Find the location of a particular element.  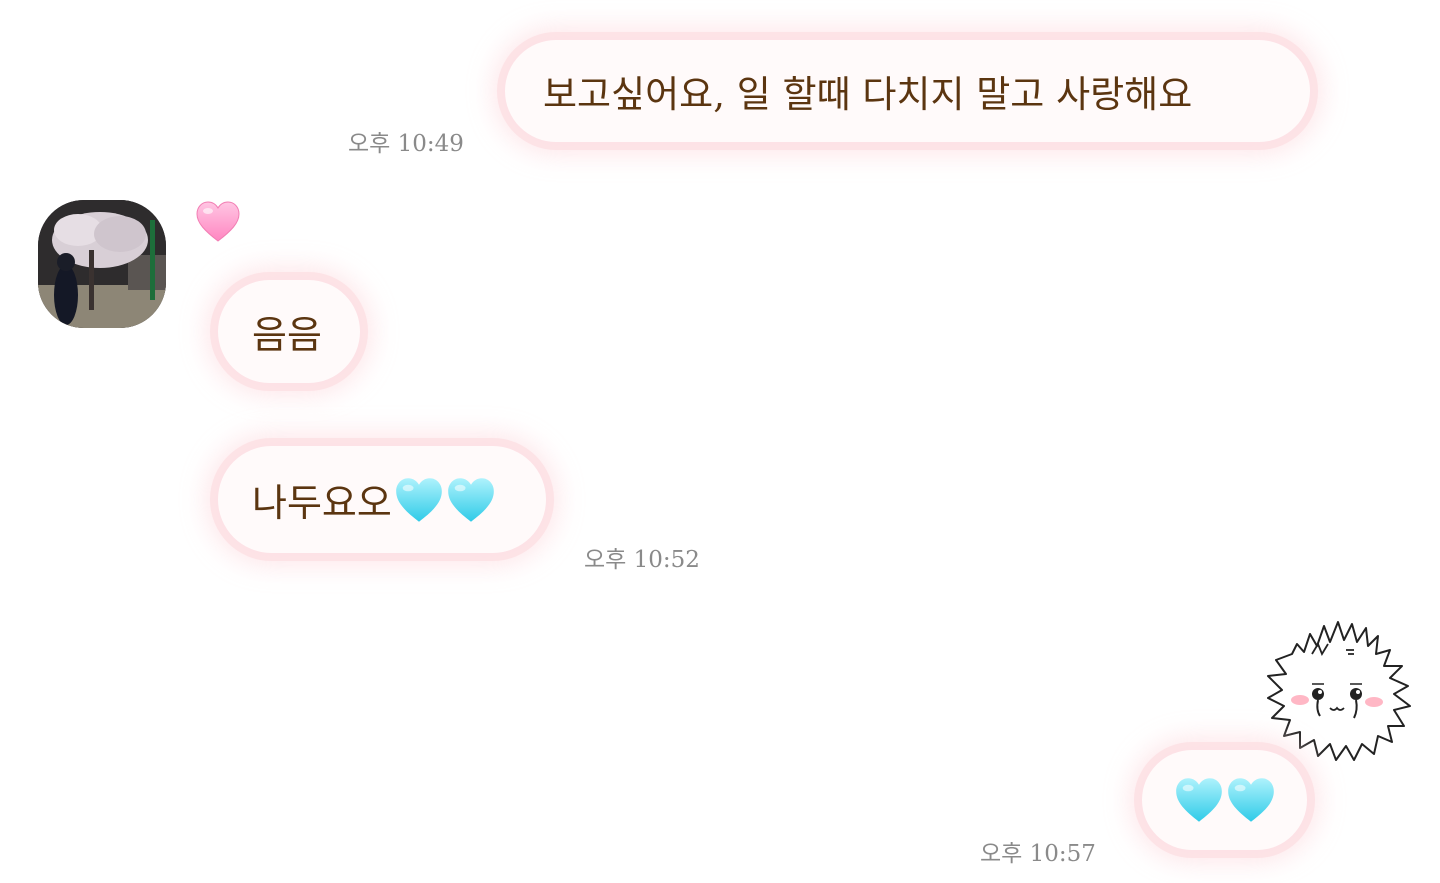

crying-fluffy-creature-sticker is located at coordinates (1339, 691).